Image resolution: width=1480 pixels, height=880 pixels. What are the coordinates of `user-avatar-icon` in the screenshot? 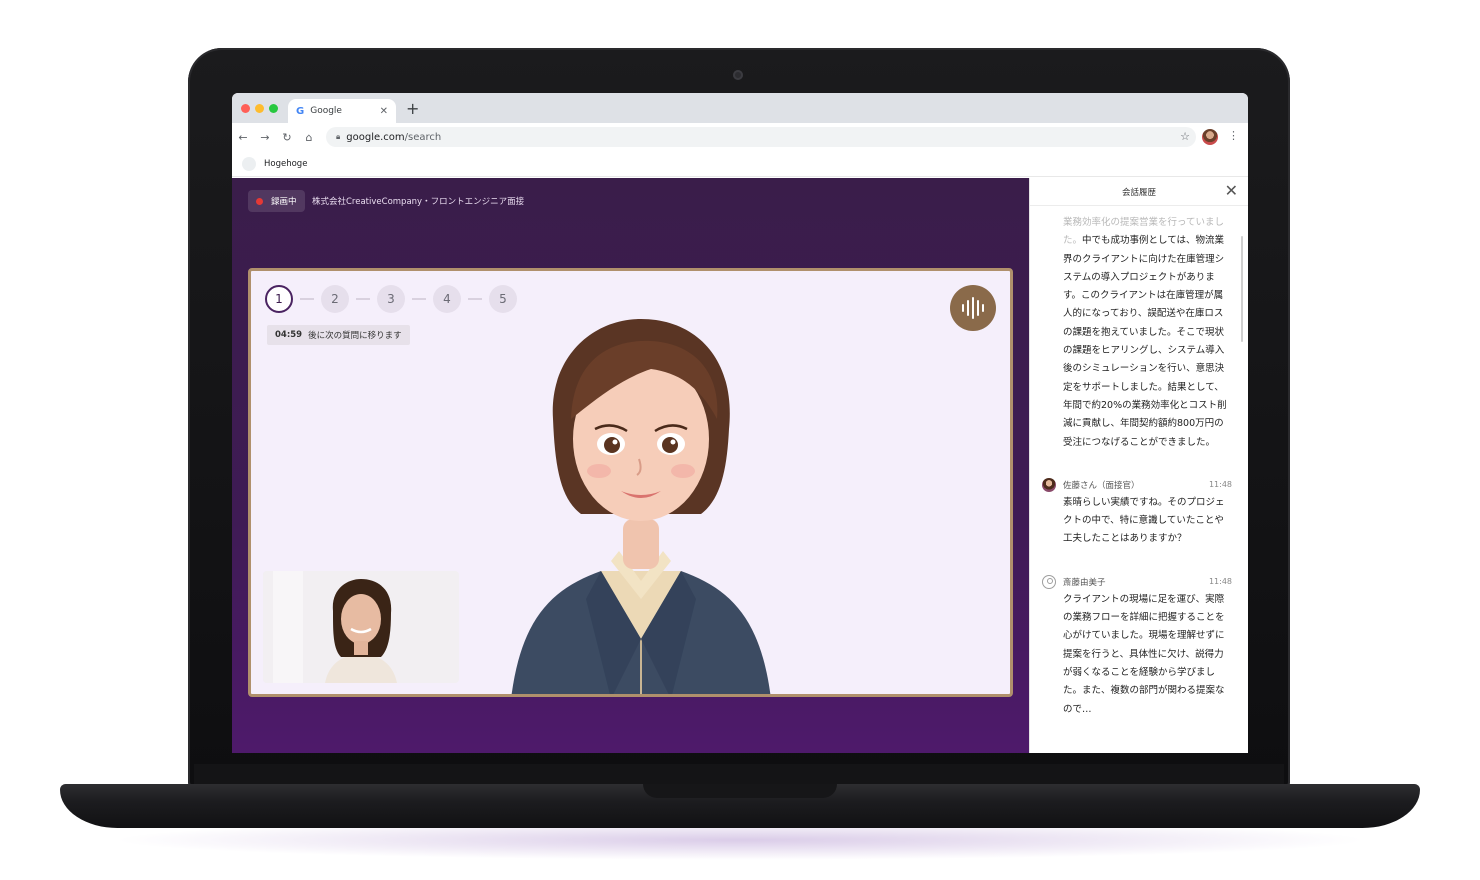 It's located at (1049, 581).